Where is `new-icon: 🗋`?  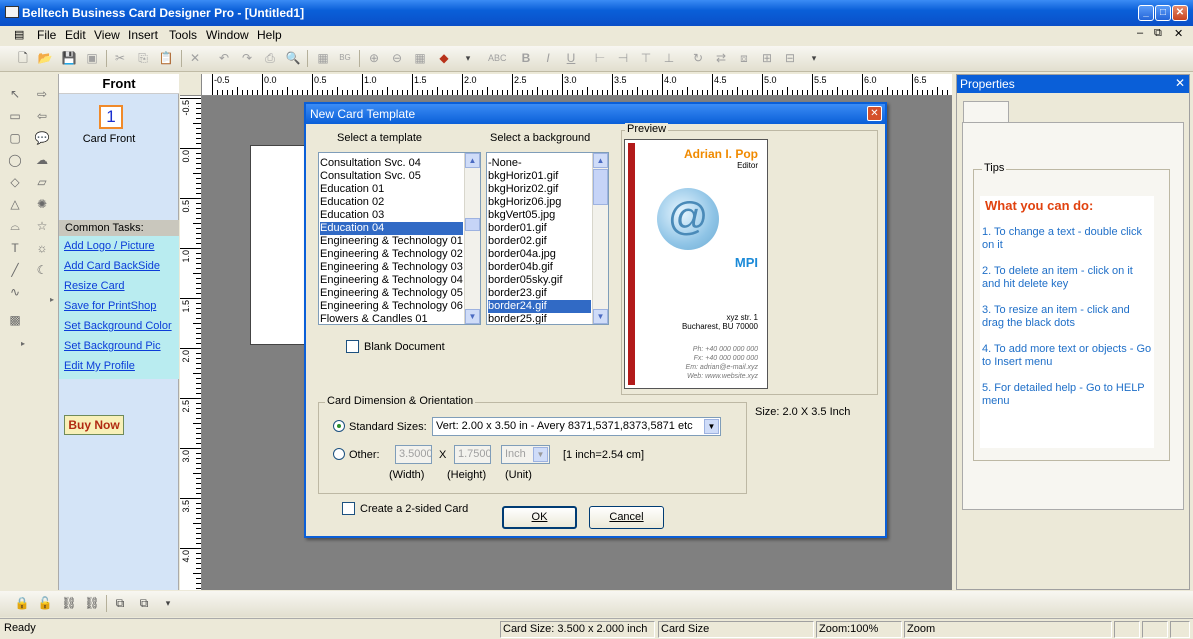 new-icon: 🗋 is located at coordinates (23, 58).